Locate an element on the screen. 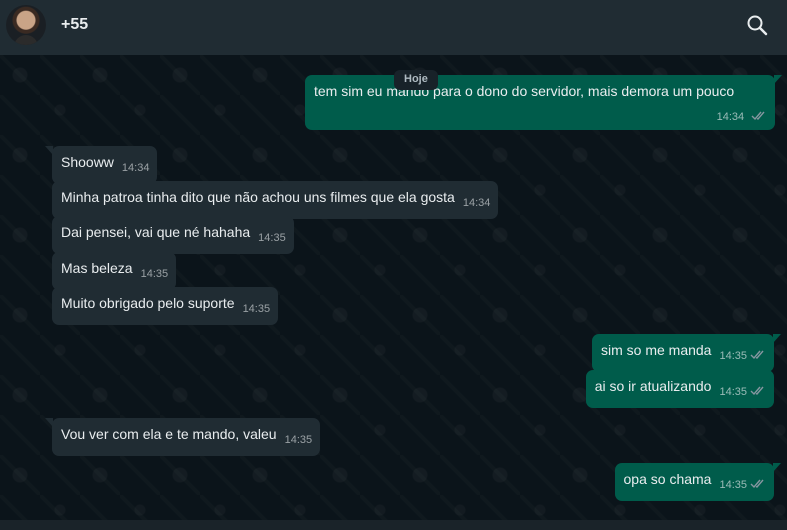  chat-header: +55 is located at coordinates (393, 27).